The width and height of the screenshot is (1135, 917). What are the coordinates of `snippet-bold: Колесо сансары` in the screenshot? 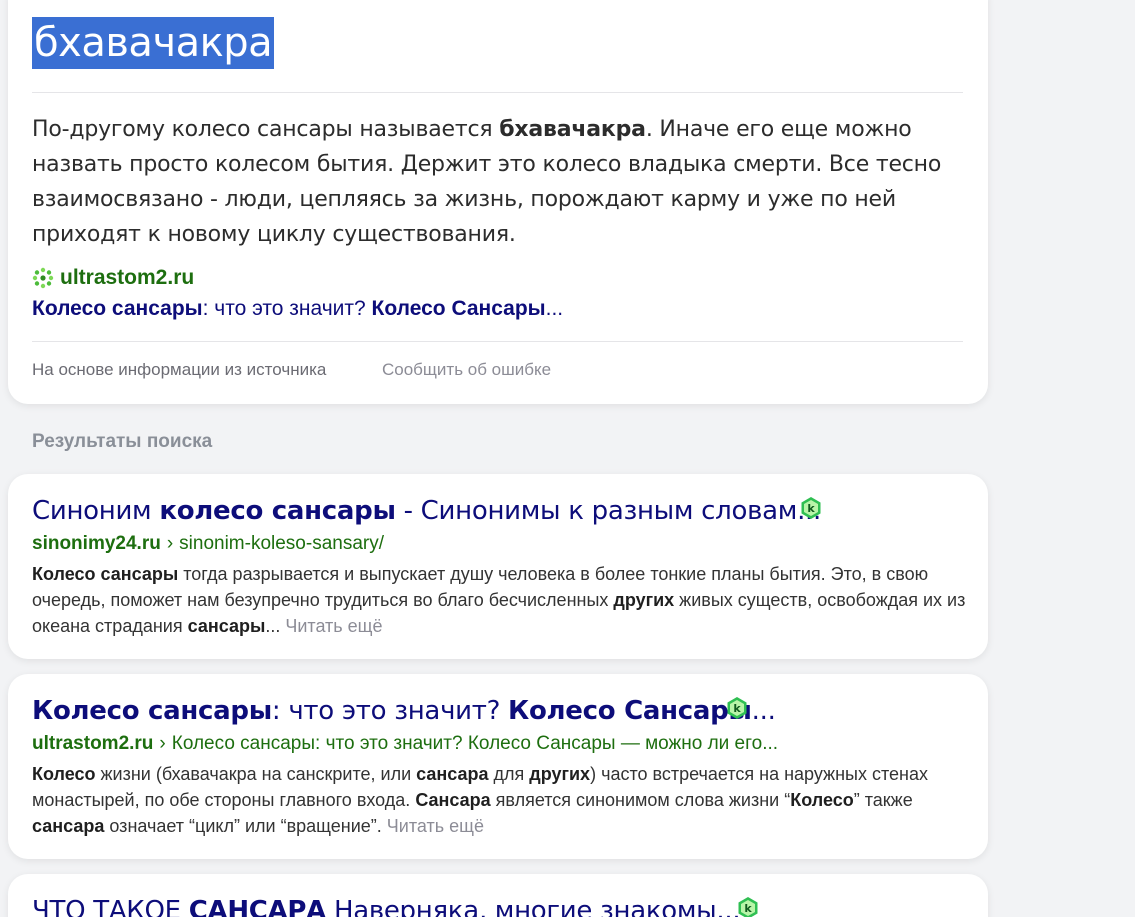 It's located at (105, 574).